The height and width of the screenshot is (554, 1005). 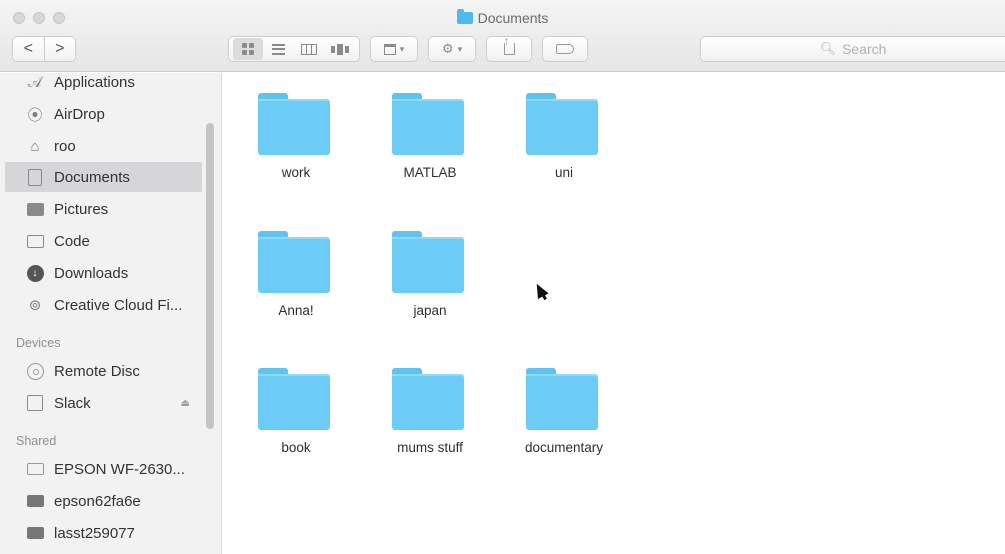 I want to click on folder-label: book, so click(x=296, y=447).